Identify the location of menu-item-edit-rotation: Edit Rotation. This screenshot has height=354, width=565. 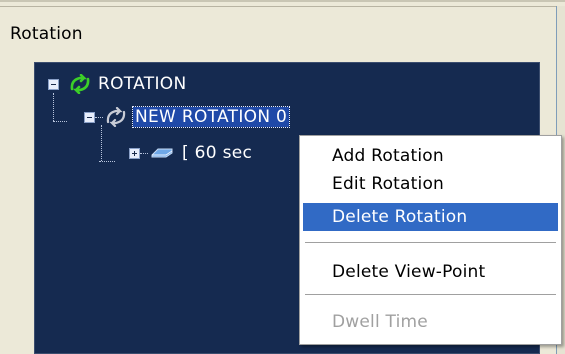
(430, 184).